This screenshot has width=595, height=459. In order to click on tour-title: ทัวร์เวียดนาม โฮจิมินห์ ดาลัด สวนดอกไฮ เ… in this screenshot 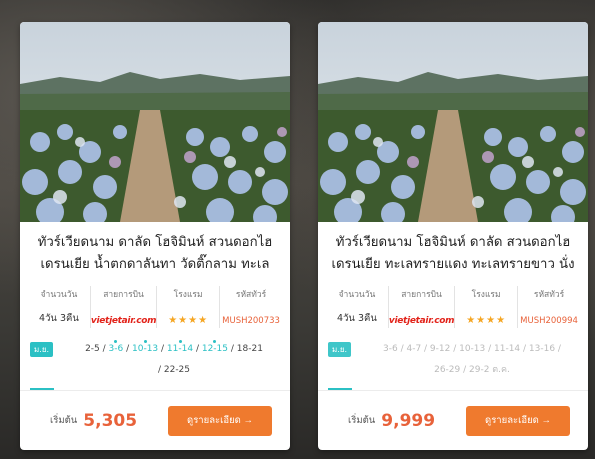, I will do `click(453, 250)`.